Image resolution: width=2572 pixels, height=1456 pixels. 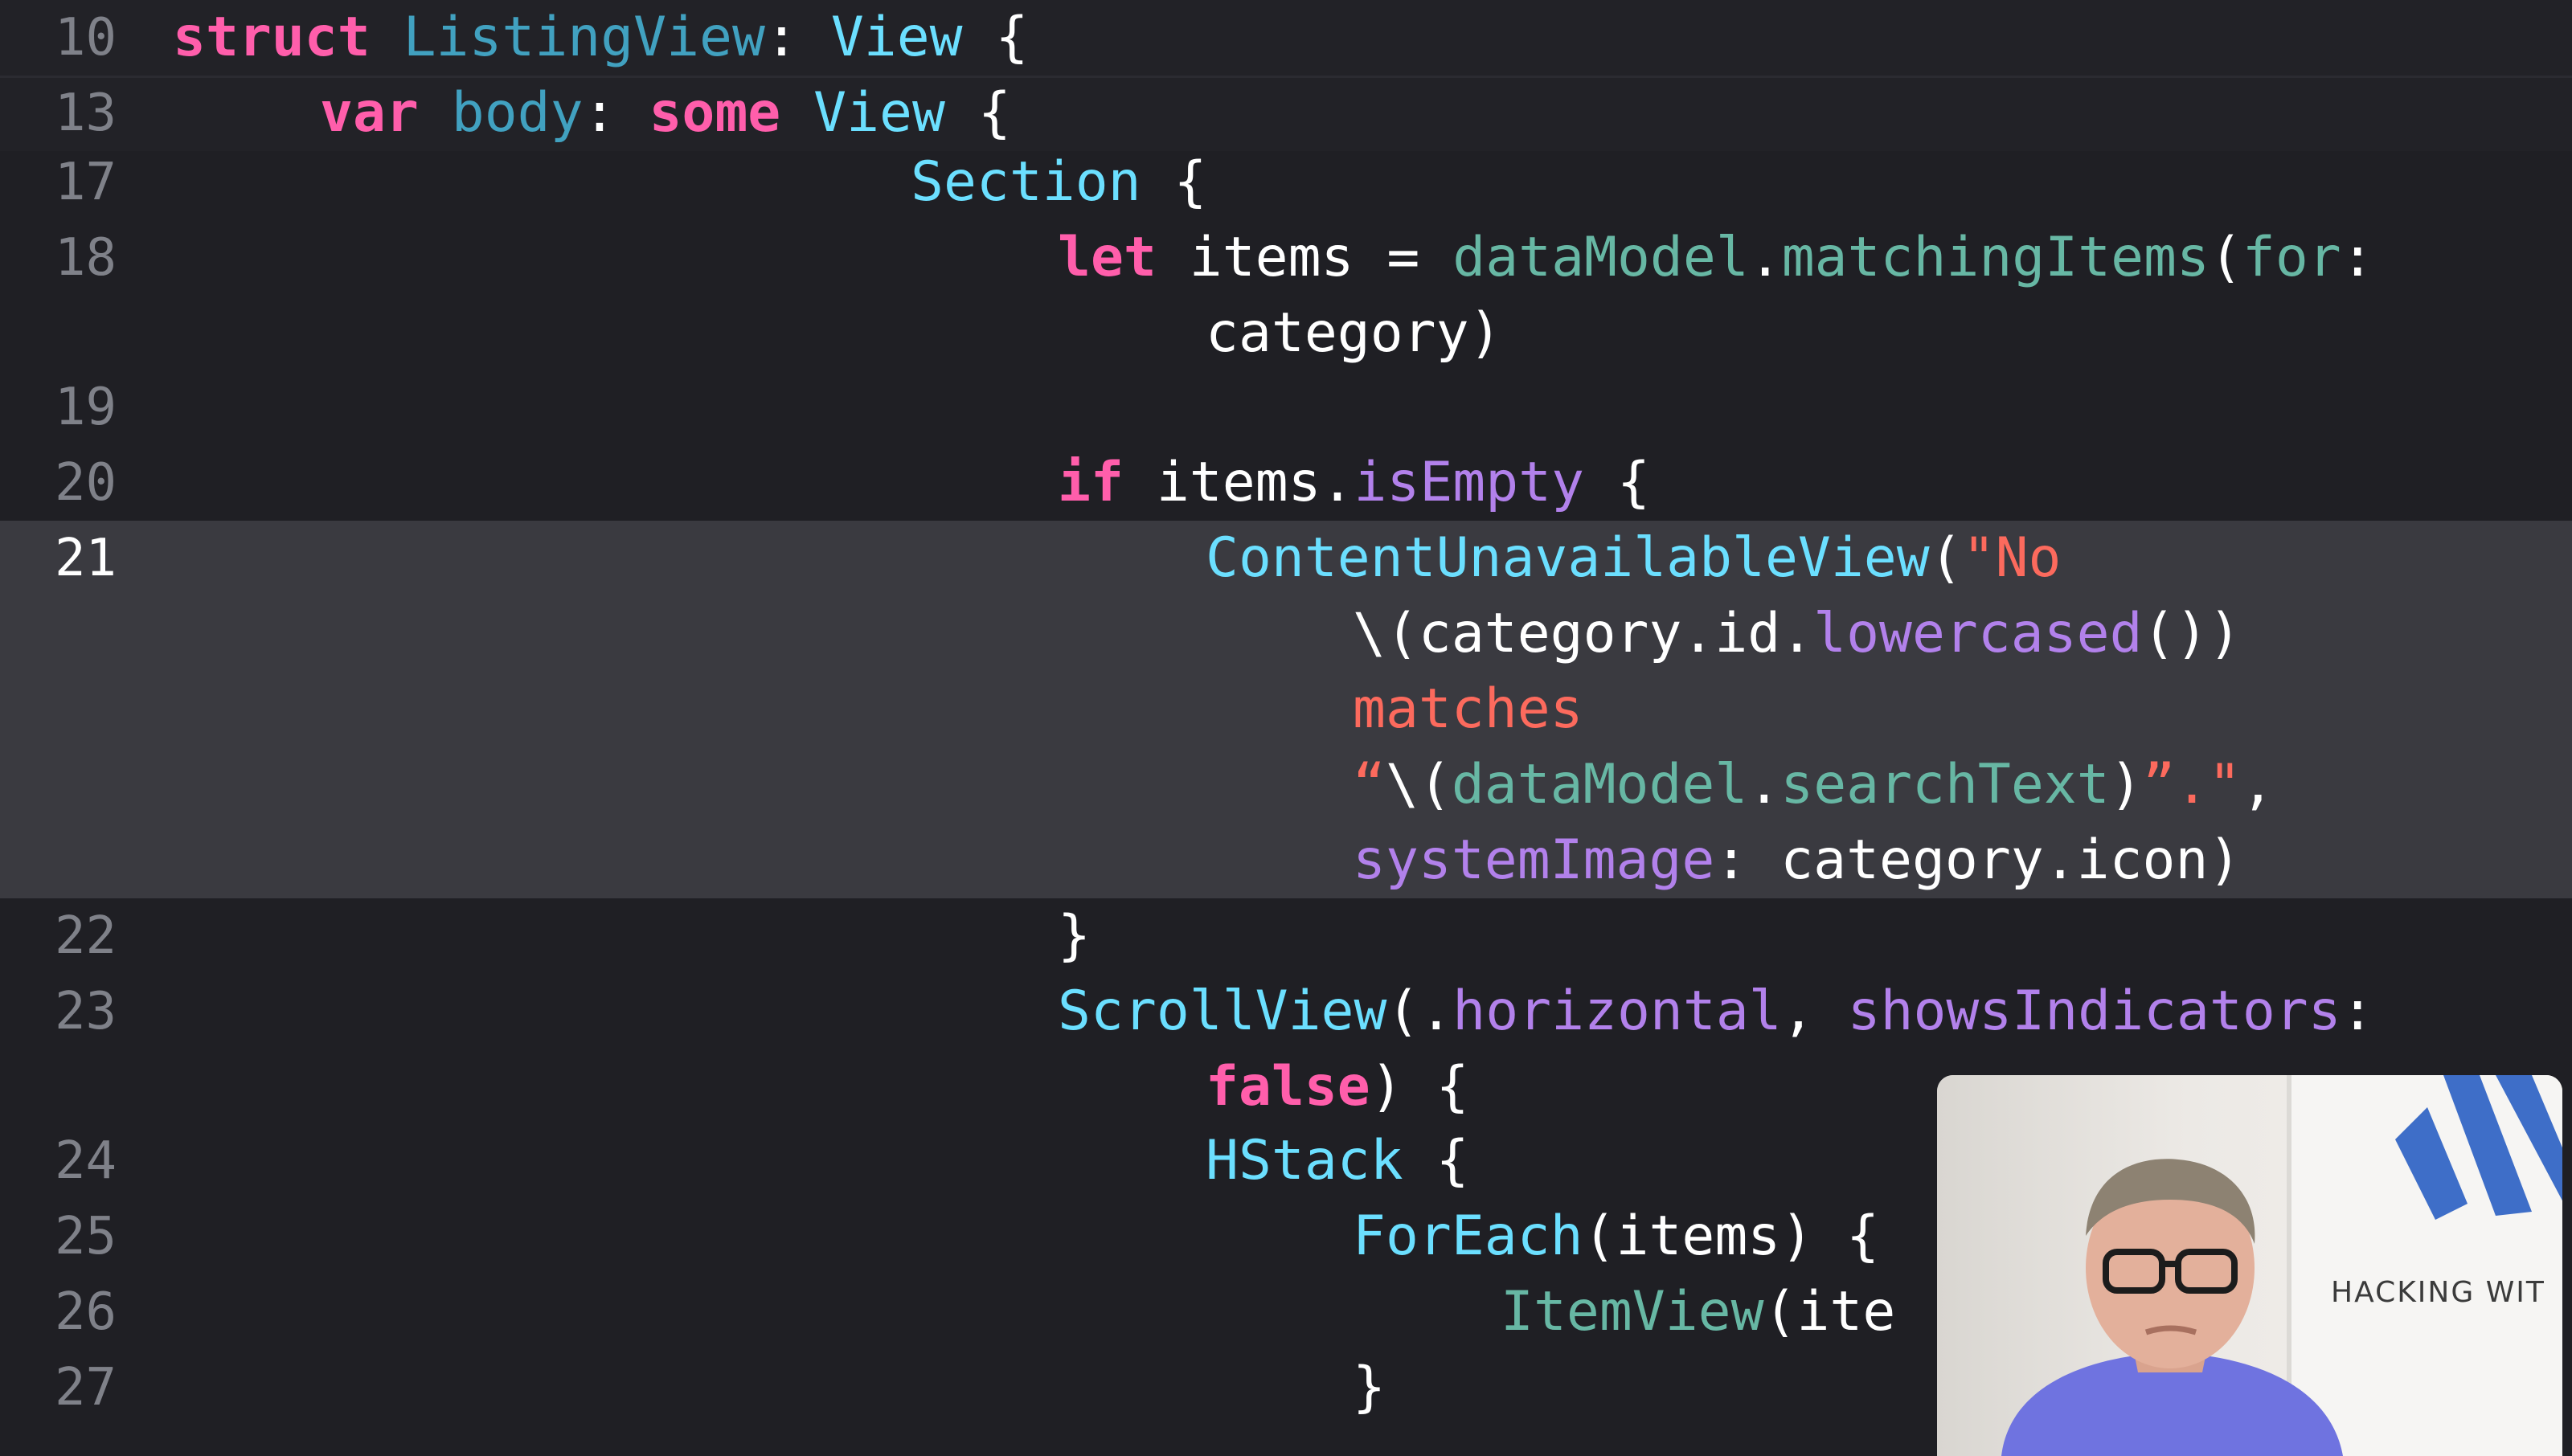 I want to click on code-line: 19, so click(x=1286, y=407).